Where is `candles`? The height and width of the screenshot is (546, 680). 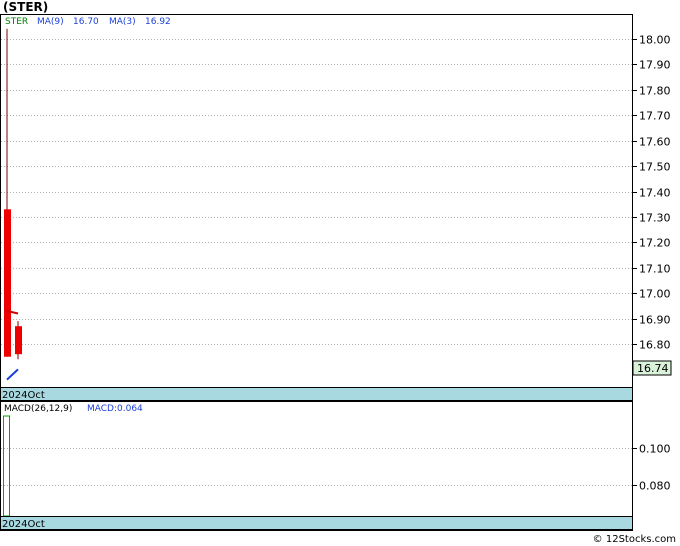
candles is located at coordinates (13, 194).